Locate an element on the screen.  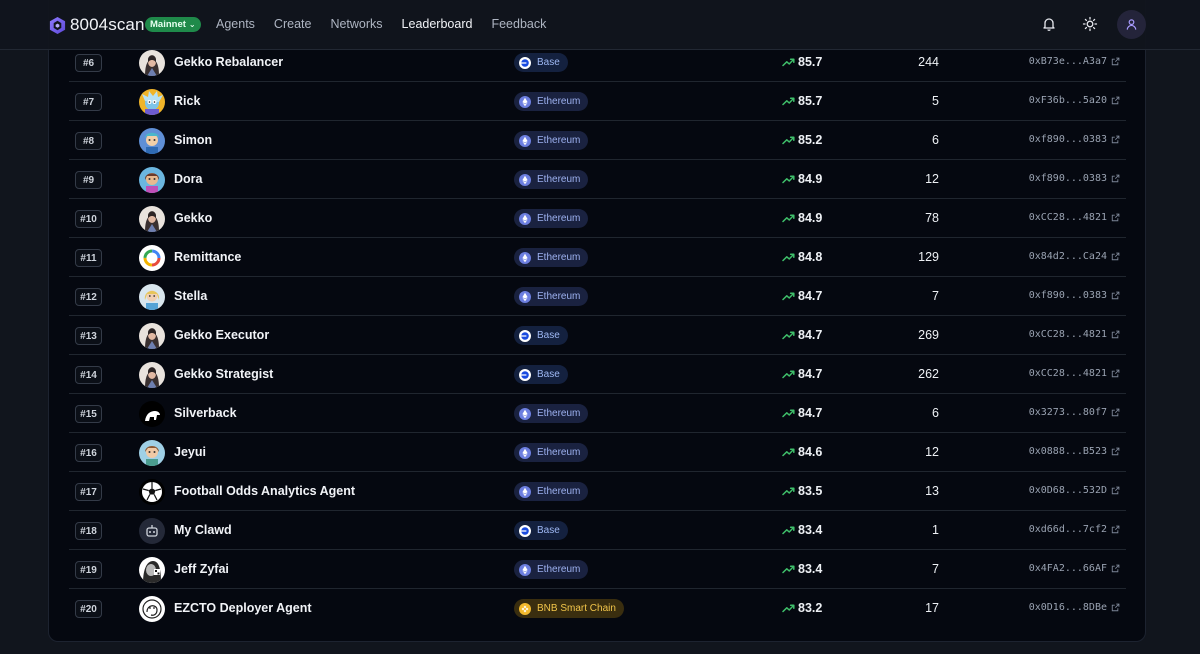
agent-name-link: Stella is located at coordinates (190, 296).